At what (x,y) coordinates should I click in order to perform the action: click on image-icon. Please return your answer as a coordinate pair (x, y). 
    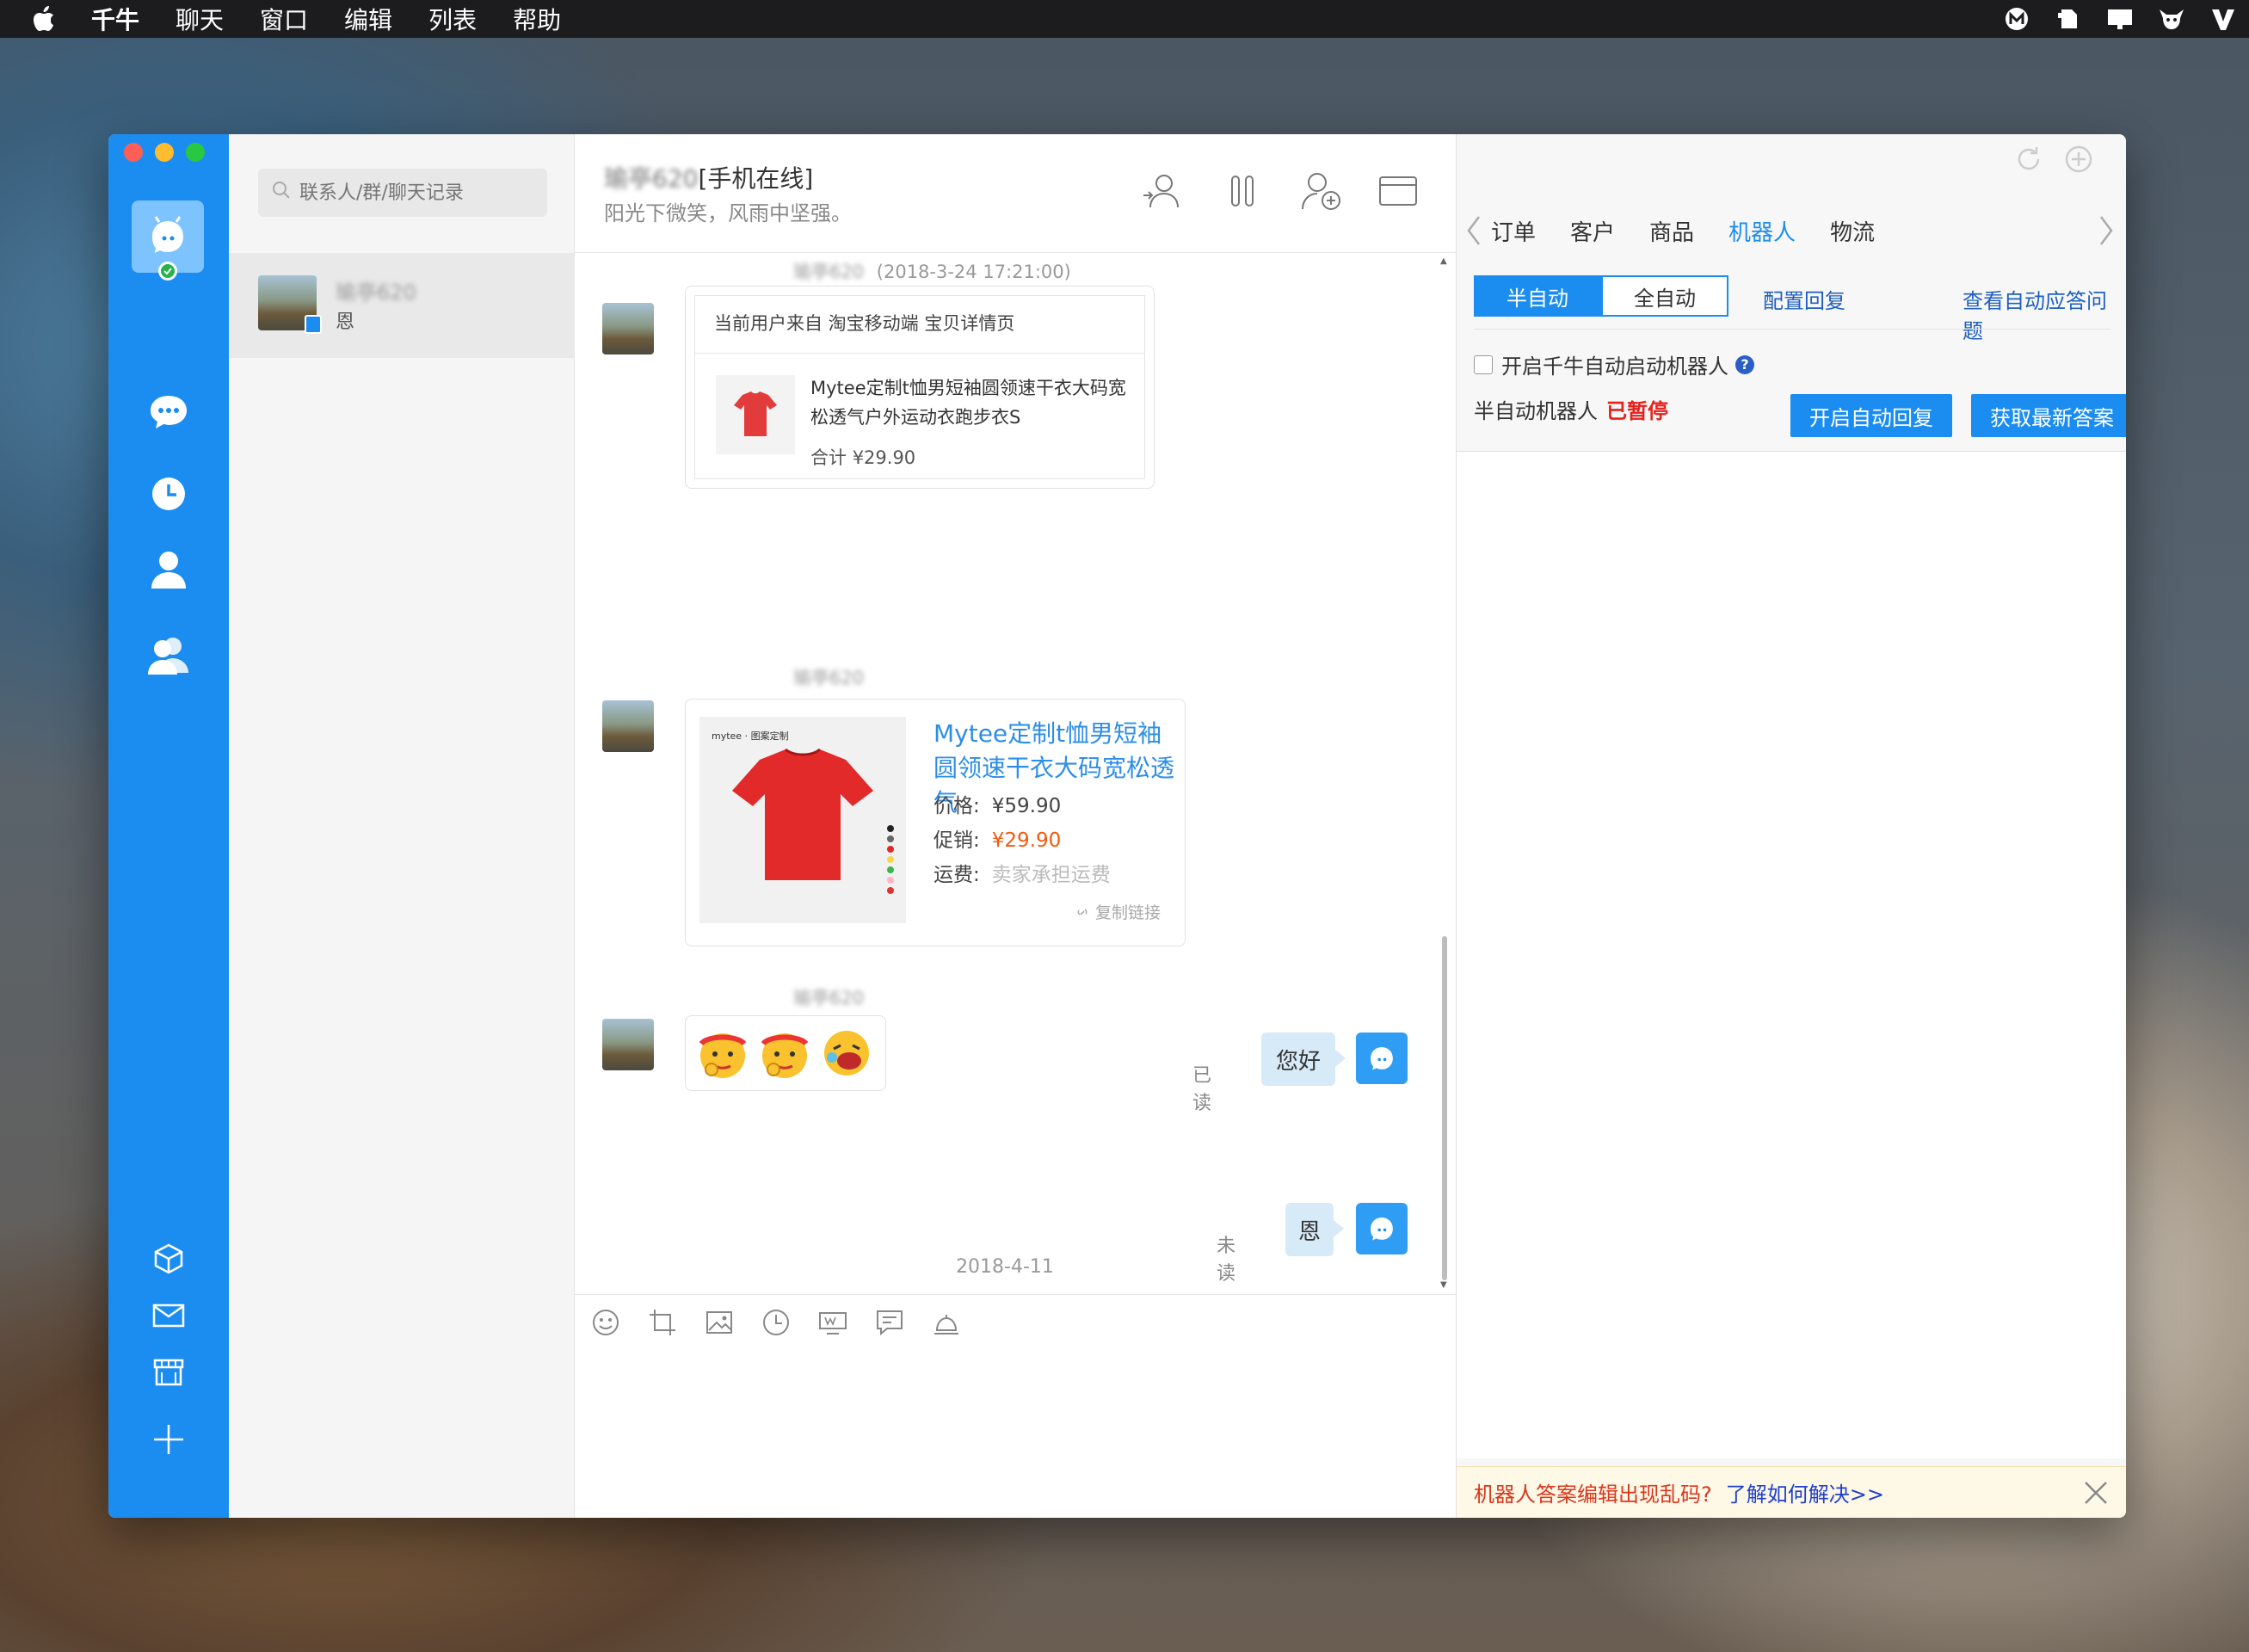
    Looking at the image, I should click on (719, 1322).